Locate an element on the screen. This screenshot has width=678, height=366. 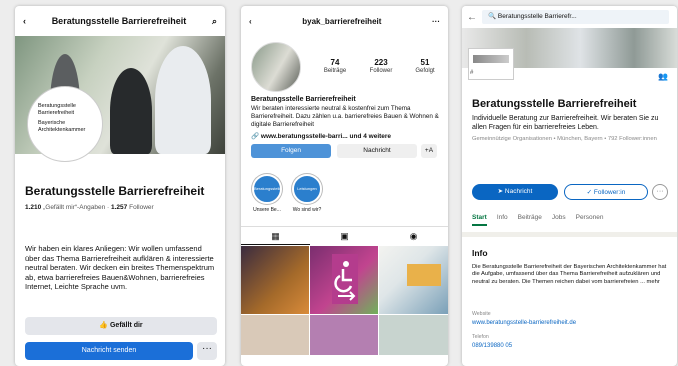
avatar-line: Bayerische is located at coordinates (52, 123).